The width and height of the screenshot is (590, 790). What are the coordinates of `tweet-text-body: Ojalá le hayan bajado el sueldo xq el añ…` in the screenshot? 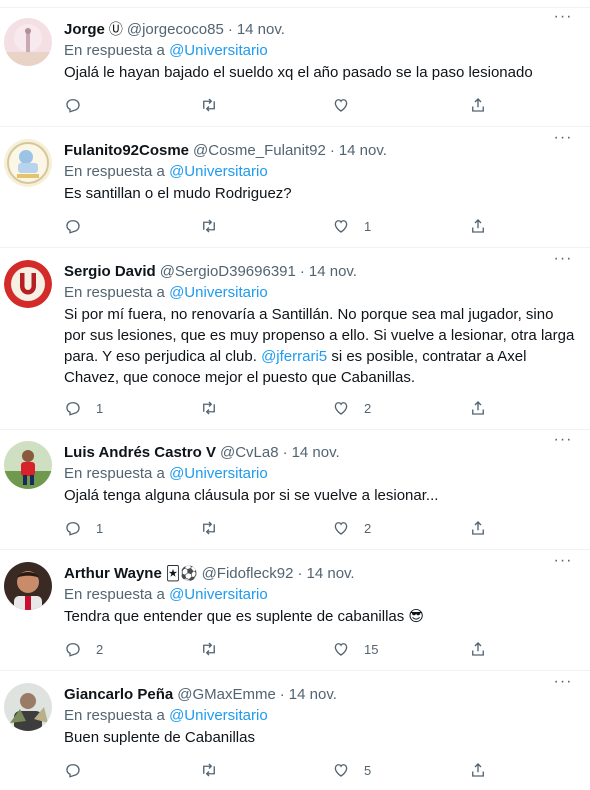 It's located at (298, 72).